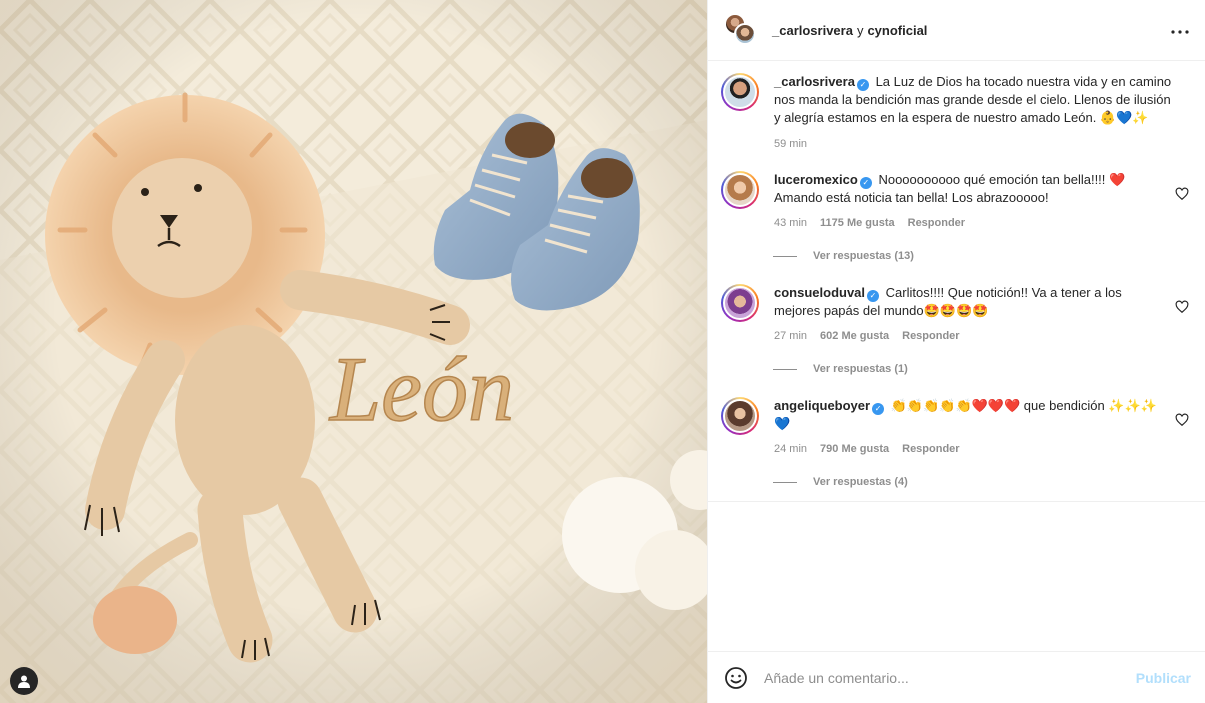 The width and height of the screenshot is (1205, 703). Describe the element at coordinates (790, 336) in the screenshot. I see `comment-time: 27 min` at that location.